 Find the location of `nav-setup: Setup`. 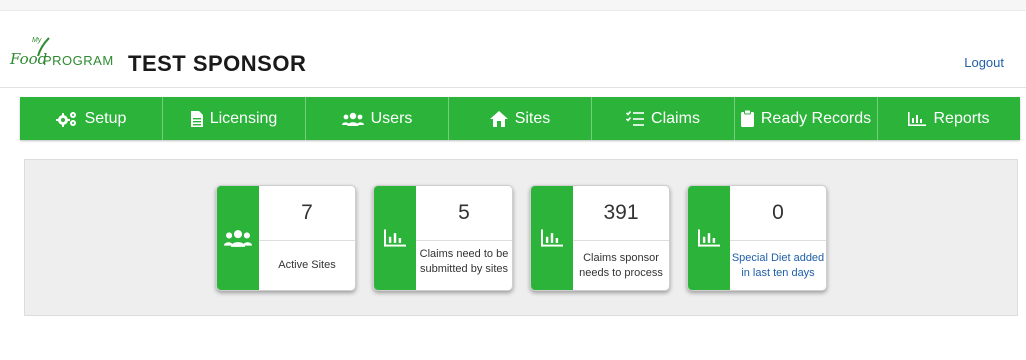

nav-setup: Setup is located at coordinates (91, 118).